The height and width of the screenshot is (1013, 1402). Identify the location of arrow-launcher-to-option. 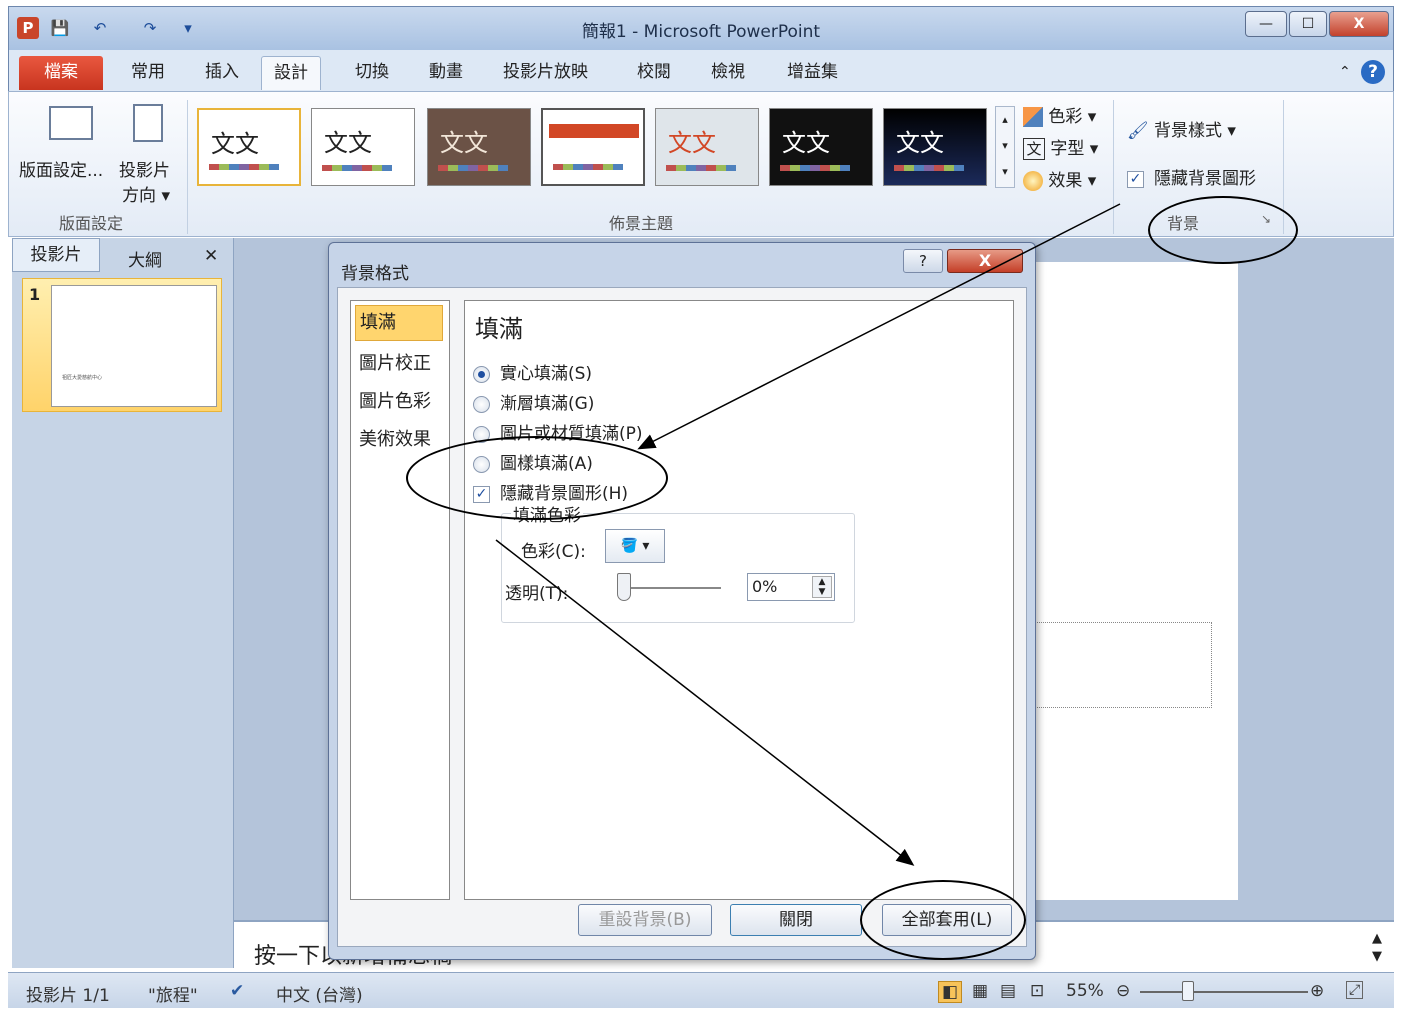
(879, 326).